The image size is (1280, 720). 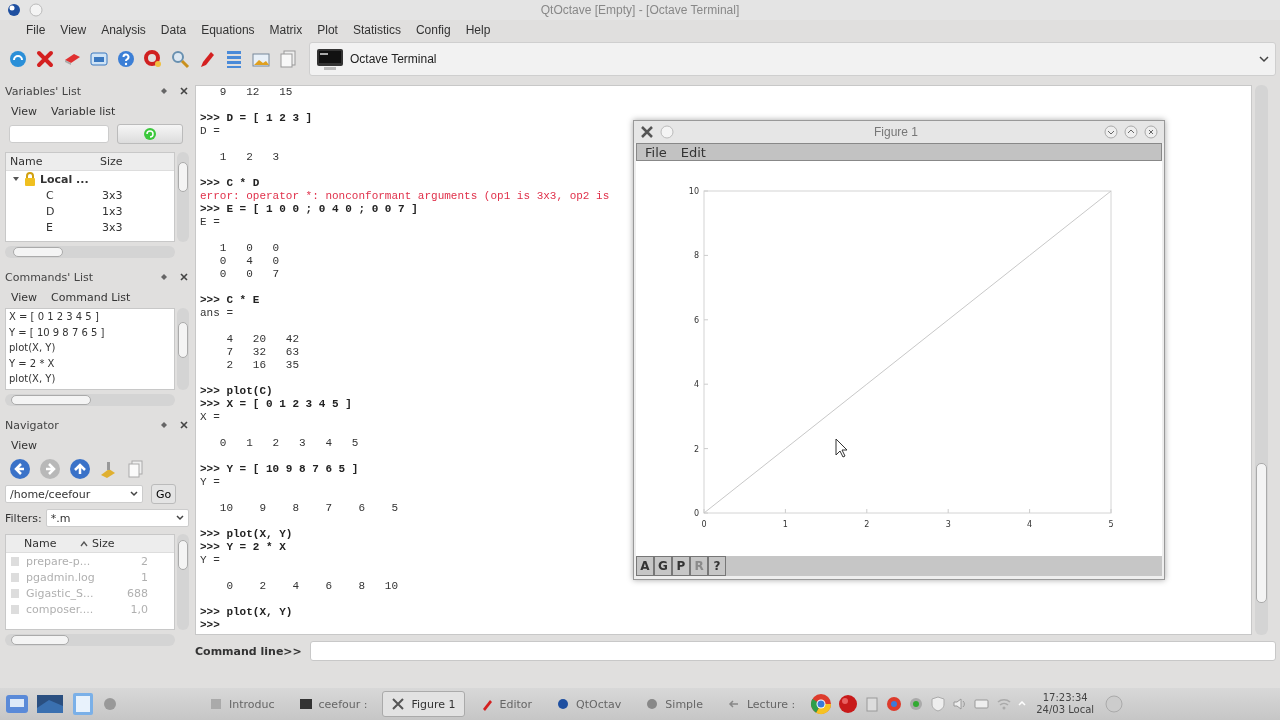 What do you see at coordinates (228, 30) in the screenshot?
I see `menu-item: Equations` at bounding box center [228, 30].